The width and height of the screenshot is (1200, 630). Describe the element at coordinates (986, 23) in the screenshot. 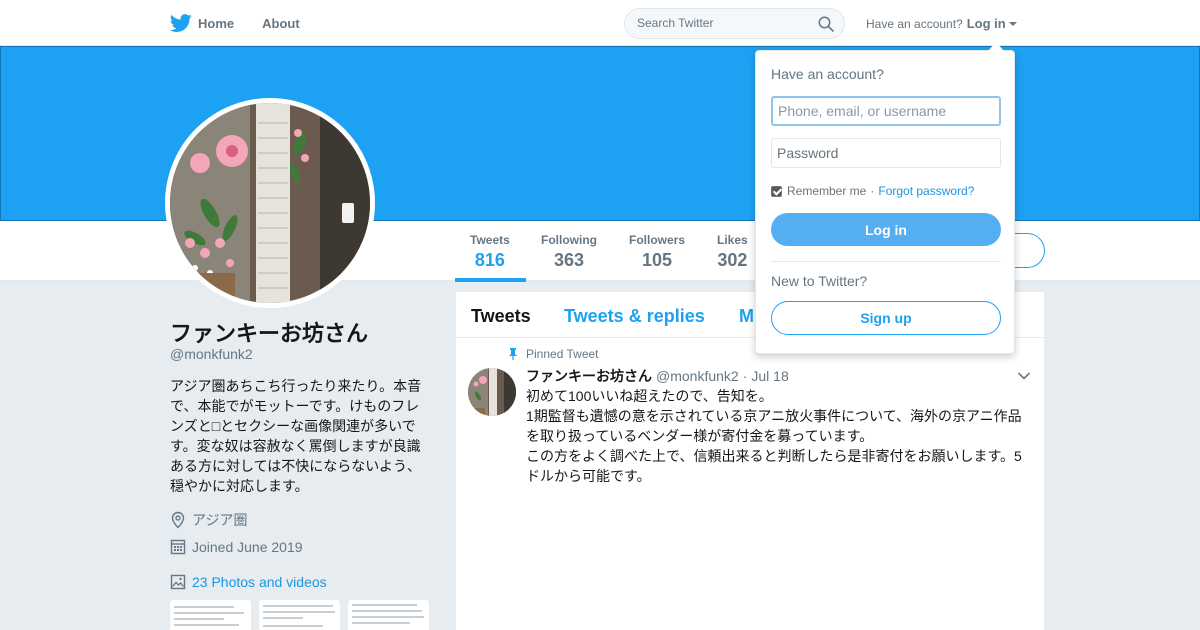

I see `login-link-label: Log in` at that location.